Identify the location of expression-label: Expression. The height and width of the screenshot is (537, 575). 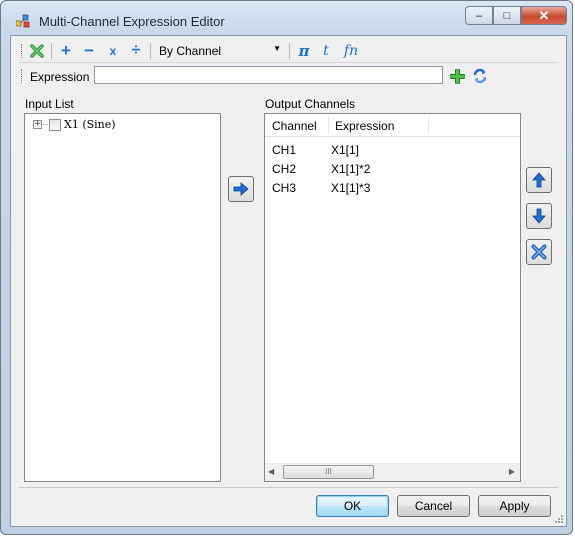
(60, 77).